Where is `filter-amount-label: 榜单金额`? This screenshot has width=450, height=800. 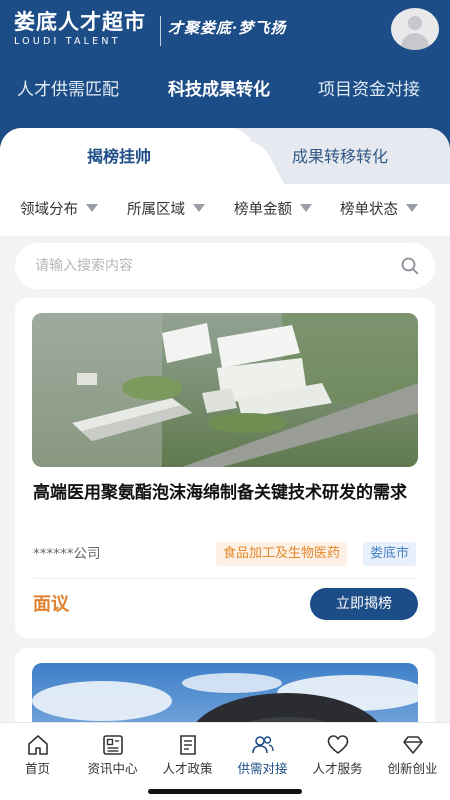
filter-amount-label: 榜单金额 is located at coordinates (263, 210).